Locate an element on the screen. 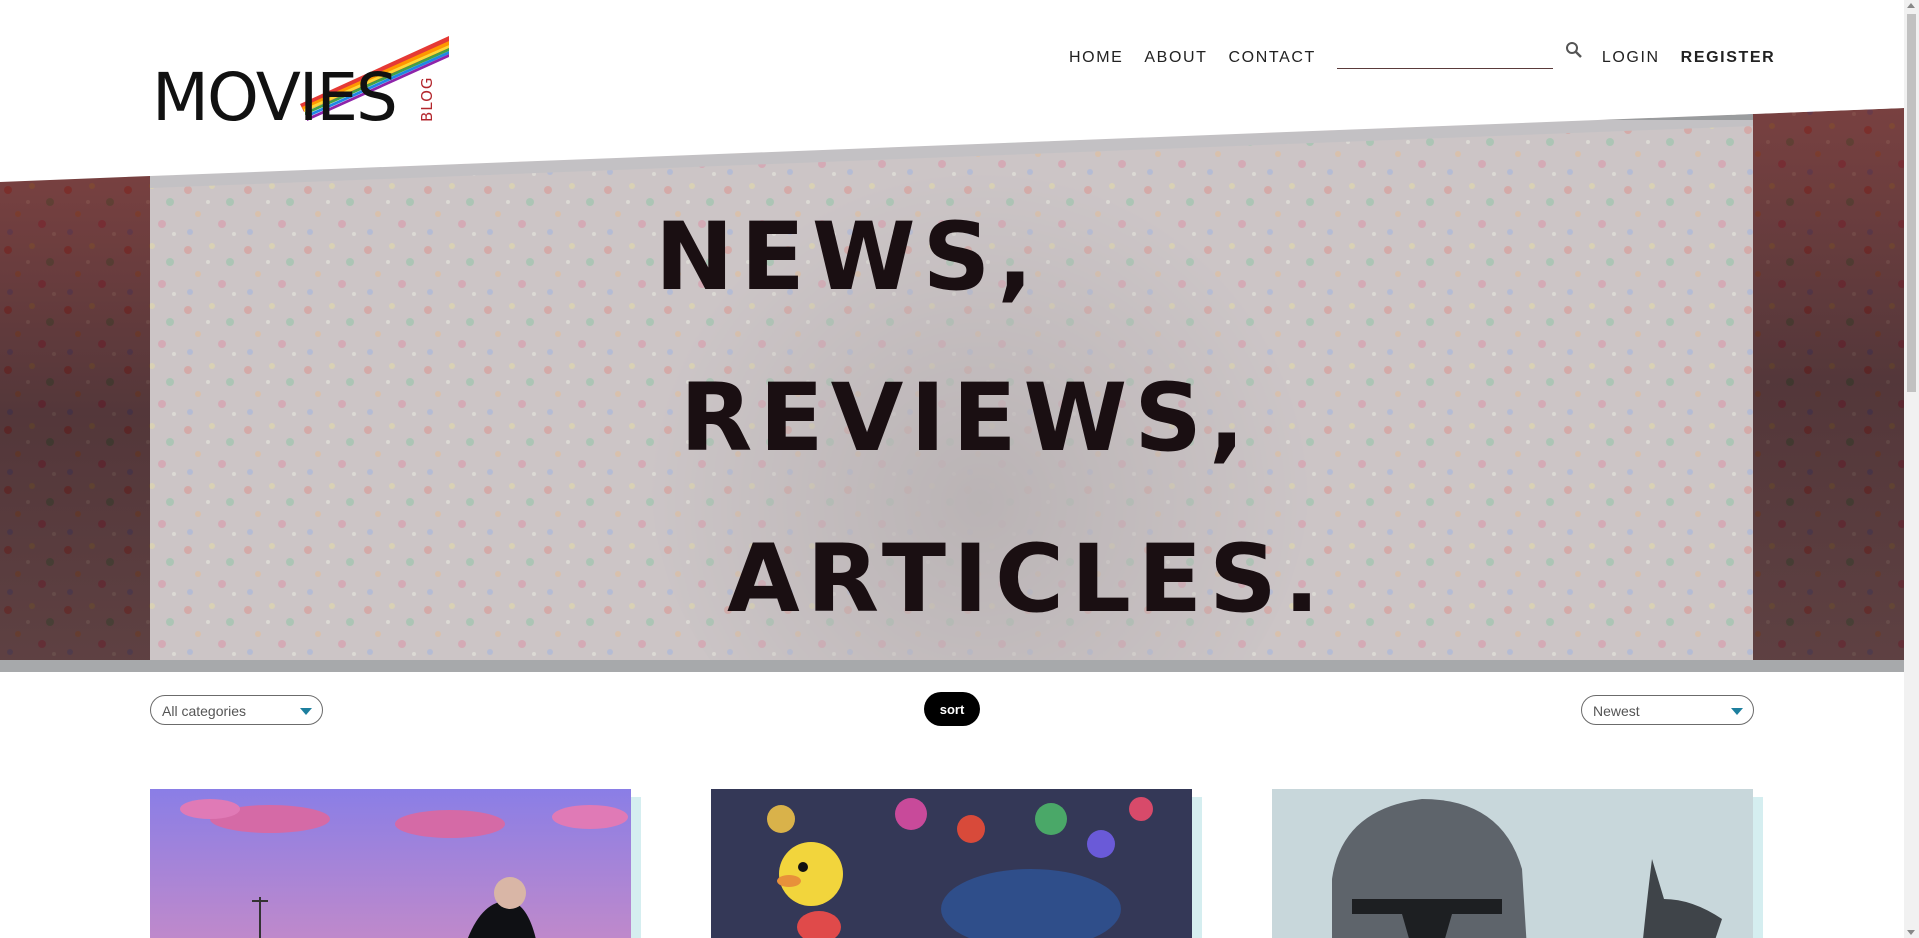  logo-icon: MOVIES BLOG is located at coordinates (300, 82).